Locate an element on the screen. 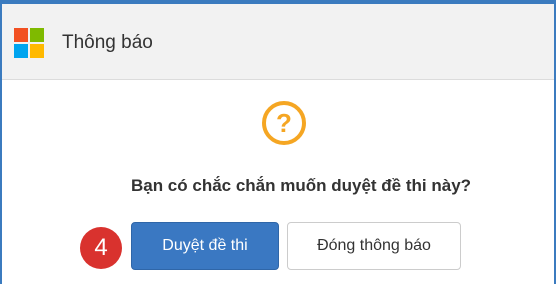  question-circle-icon: ? is located at coordinates (284, 123).